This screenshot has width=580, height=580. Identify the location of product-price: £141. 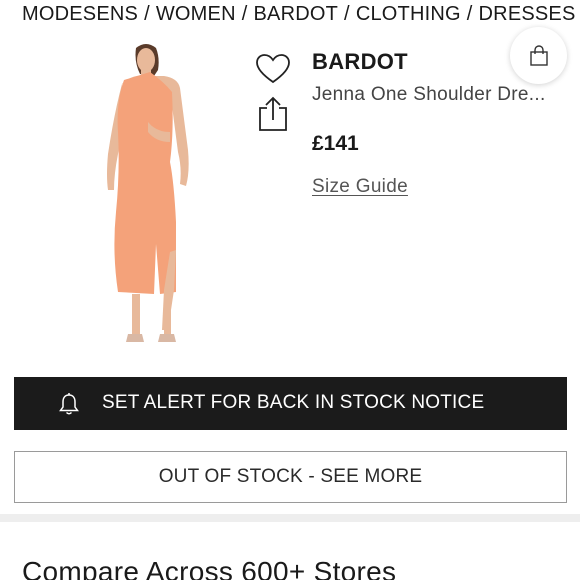
(335, 143).